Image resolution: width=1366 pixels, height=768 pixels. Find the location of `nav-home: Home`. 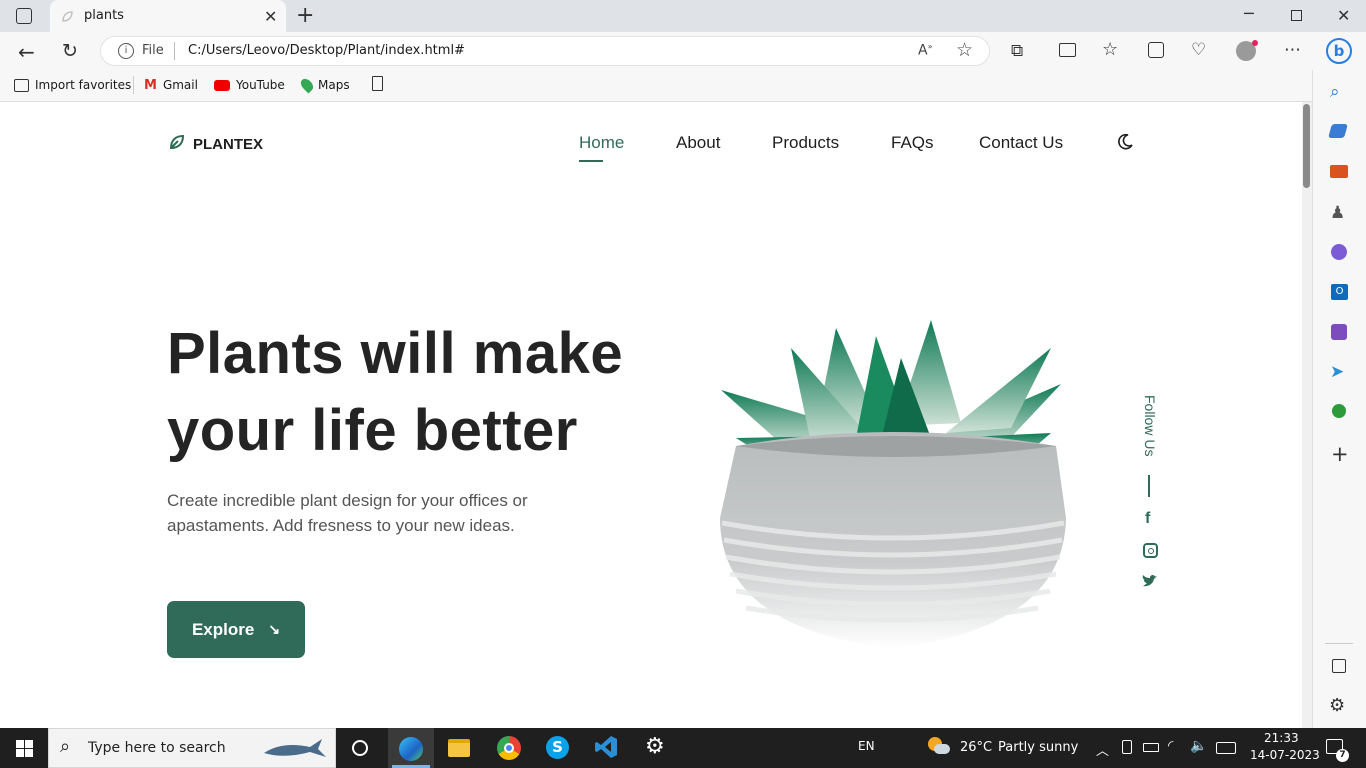

nav-home: Home is located at coordinates (601, 143).